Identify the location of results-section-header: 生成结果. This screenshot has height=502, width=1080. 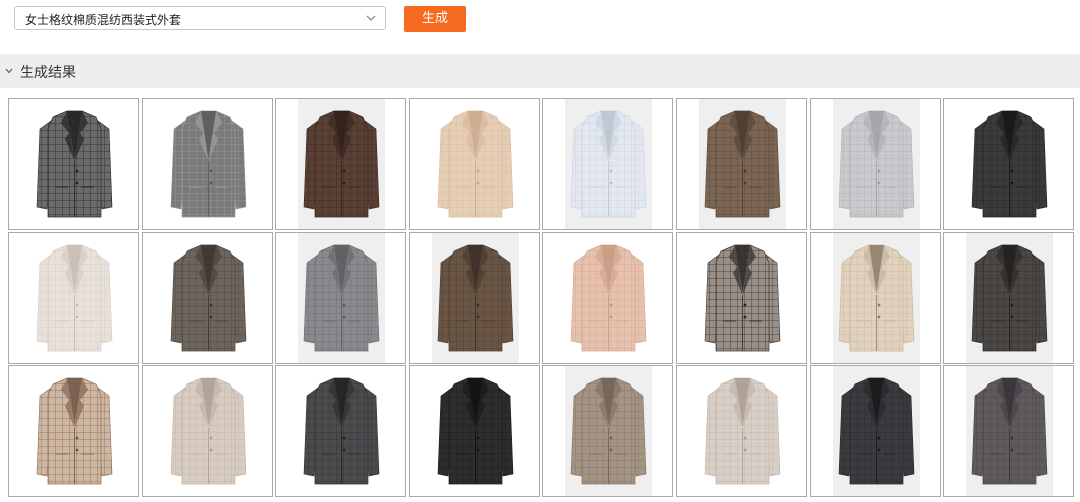
(540, 71).